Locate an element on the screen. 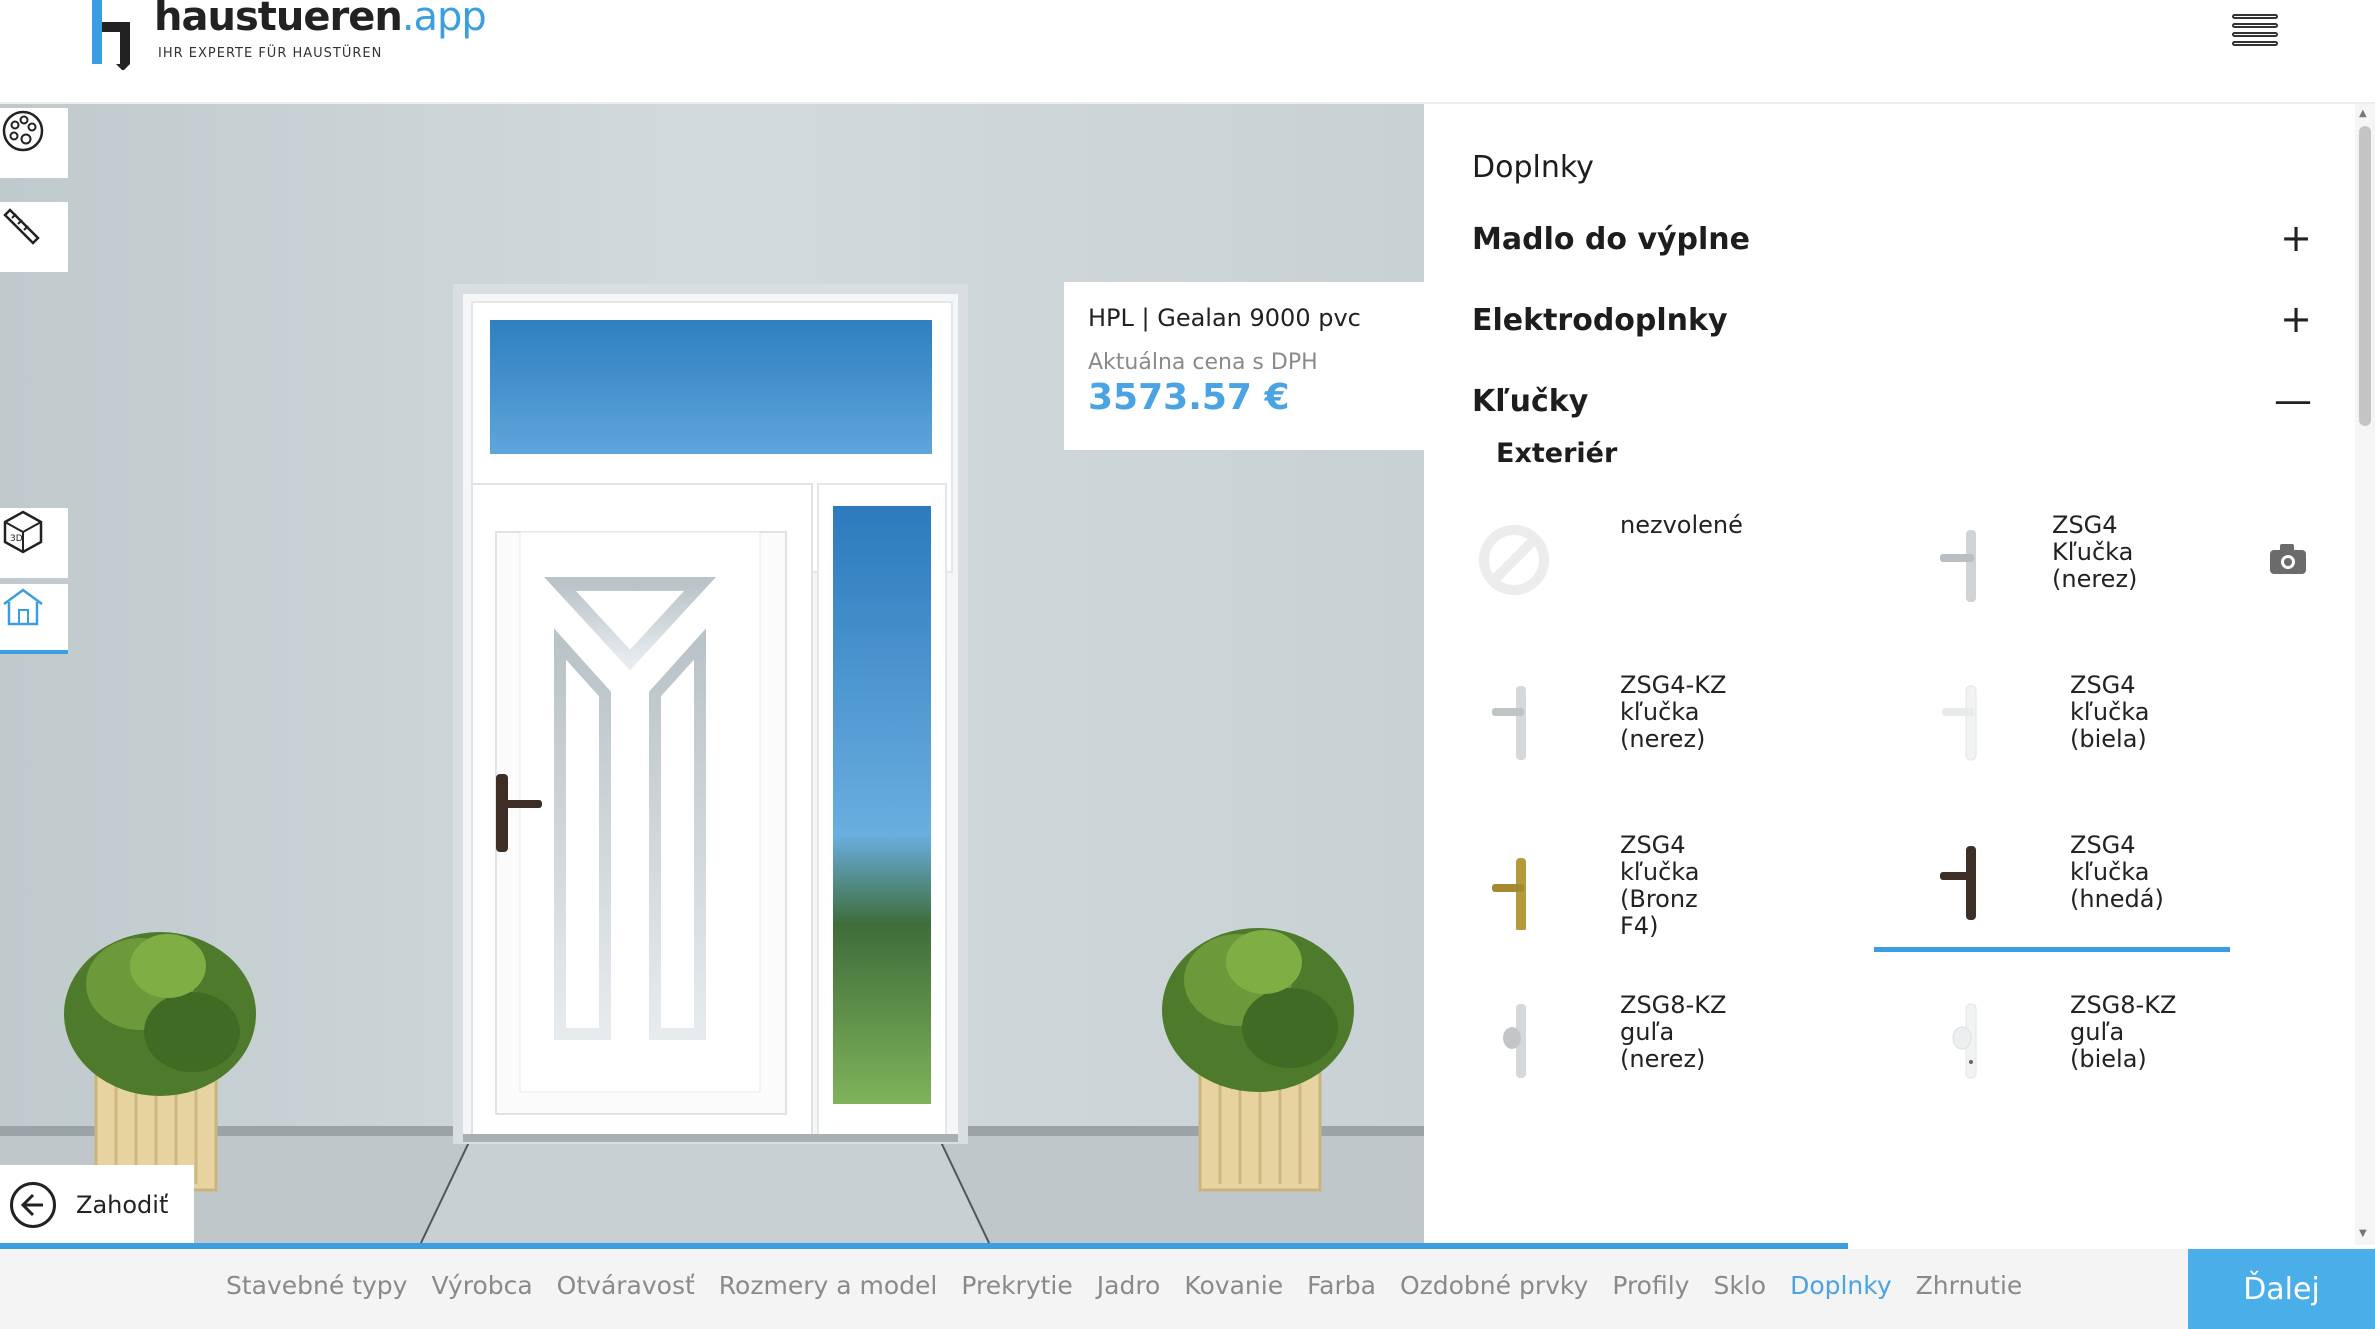 This screenshot has width=2375, height=1329. handle-option: ZSG4 kľučka (biela) is located at coordinates (2089, 720).